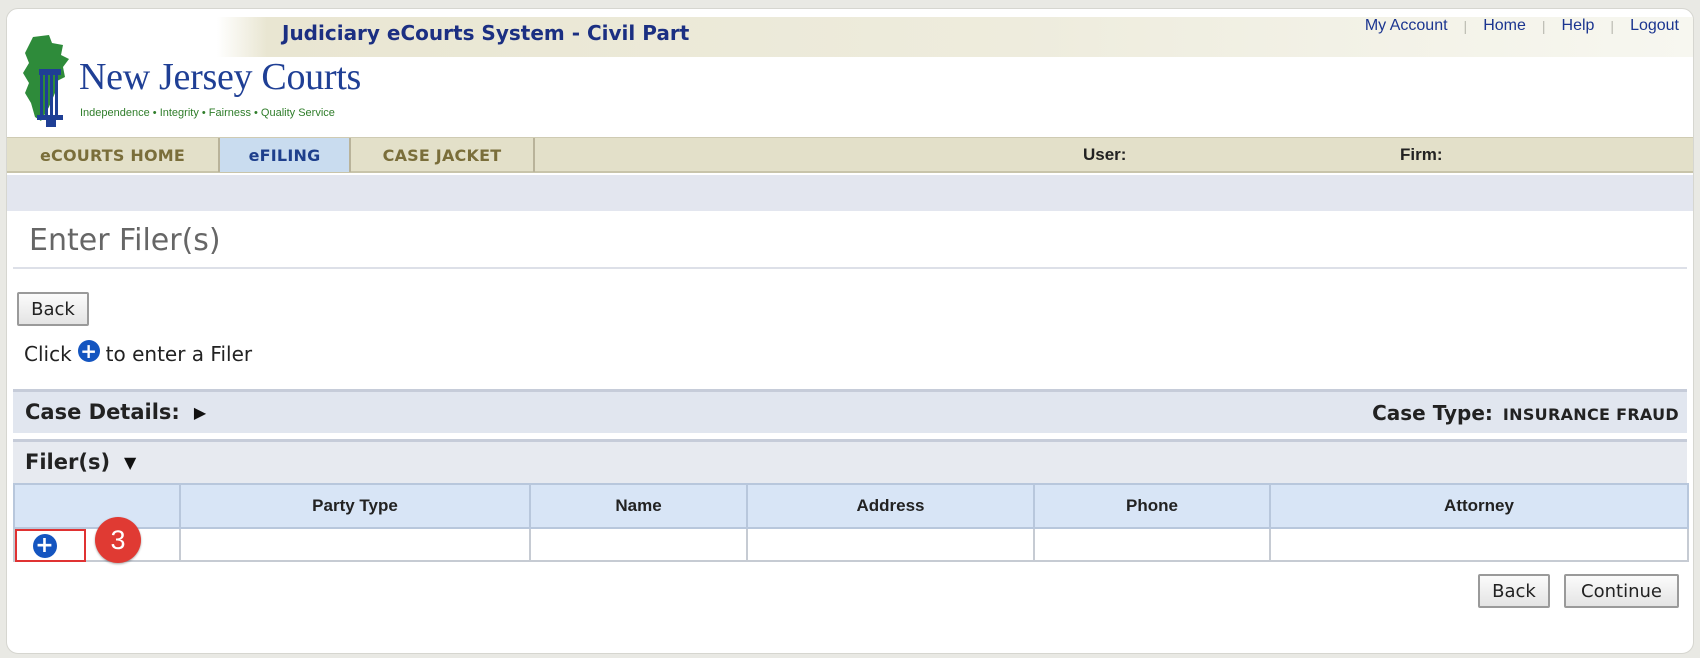 The image size is (1700, 658). What do you see at coordinates (443, 155) in the screenshot?
I see `tab-case-jacket: CASE JACKET` at bounding box center [443, 155].